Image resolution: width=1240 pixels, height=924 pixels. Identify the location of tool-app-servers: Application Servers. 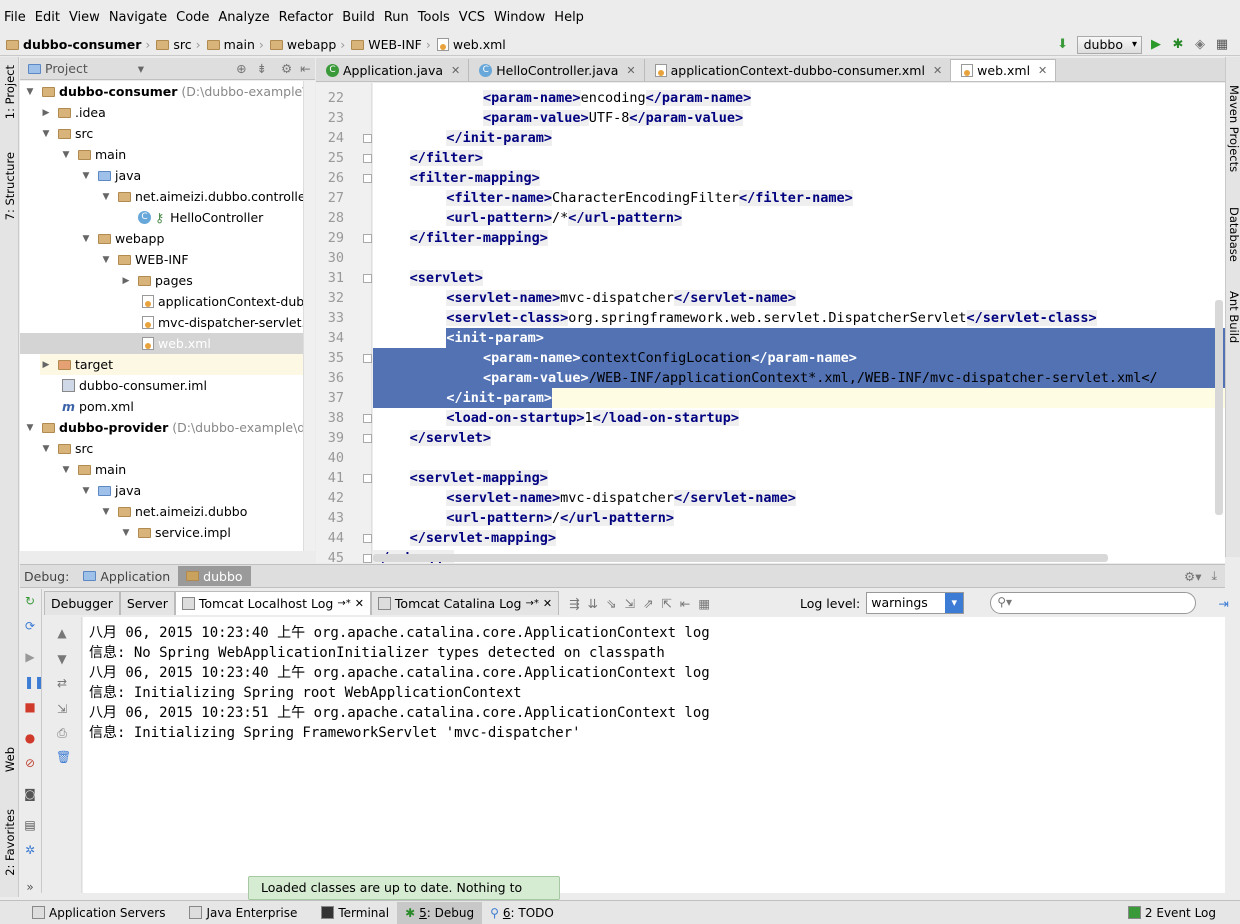
(98, 913).